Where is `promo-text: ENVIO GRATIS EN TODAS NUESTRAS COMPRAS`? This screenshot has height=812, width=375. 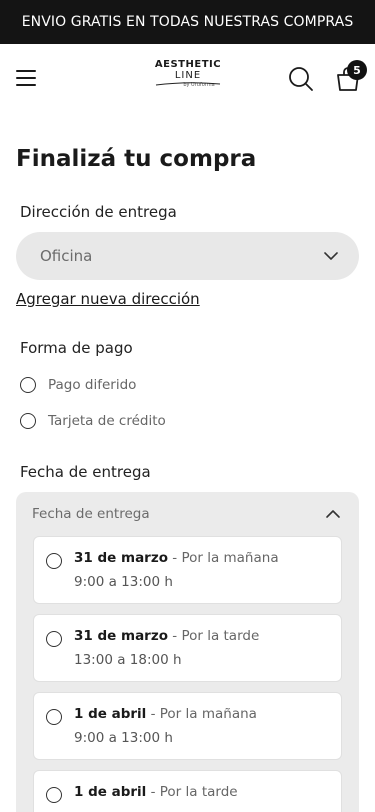
promo-text: ENVIO GRATIS EN TODAS NUESTRAS COMPRAS is located at coordinates (187, 22).